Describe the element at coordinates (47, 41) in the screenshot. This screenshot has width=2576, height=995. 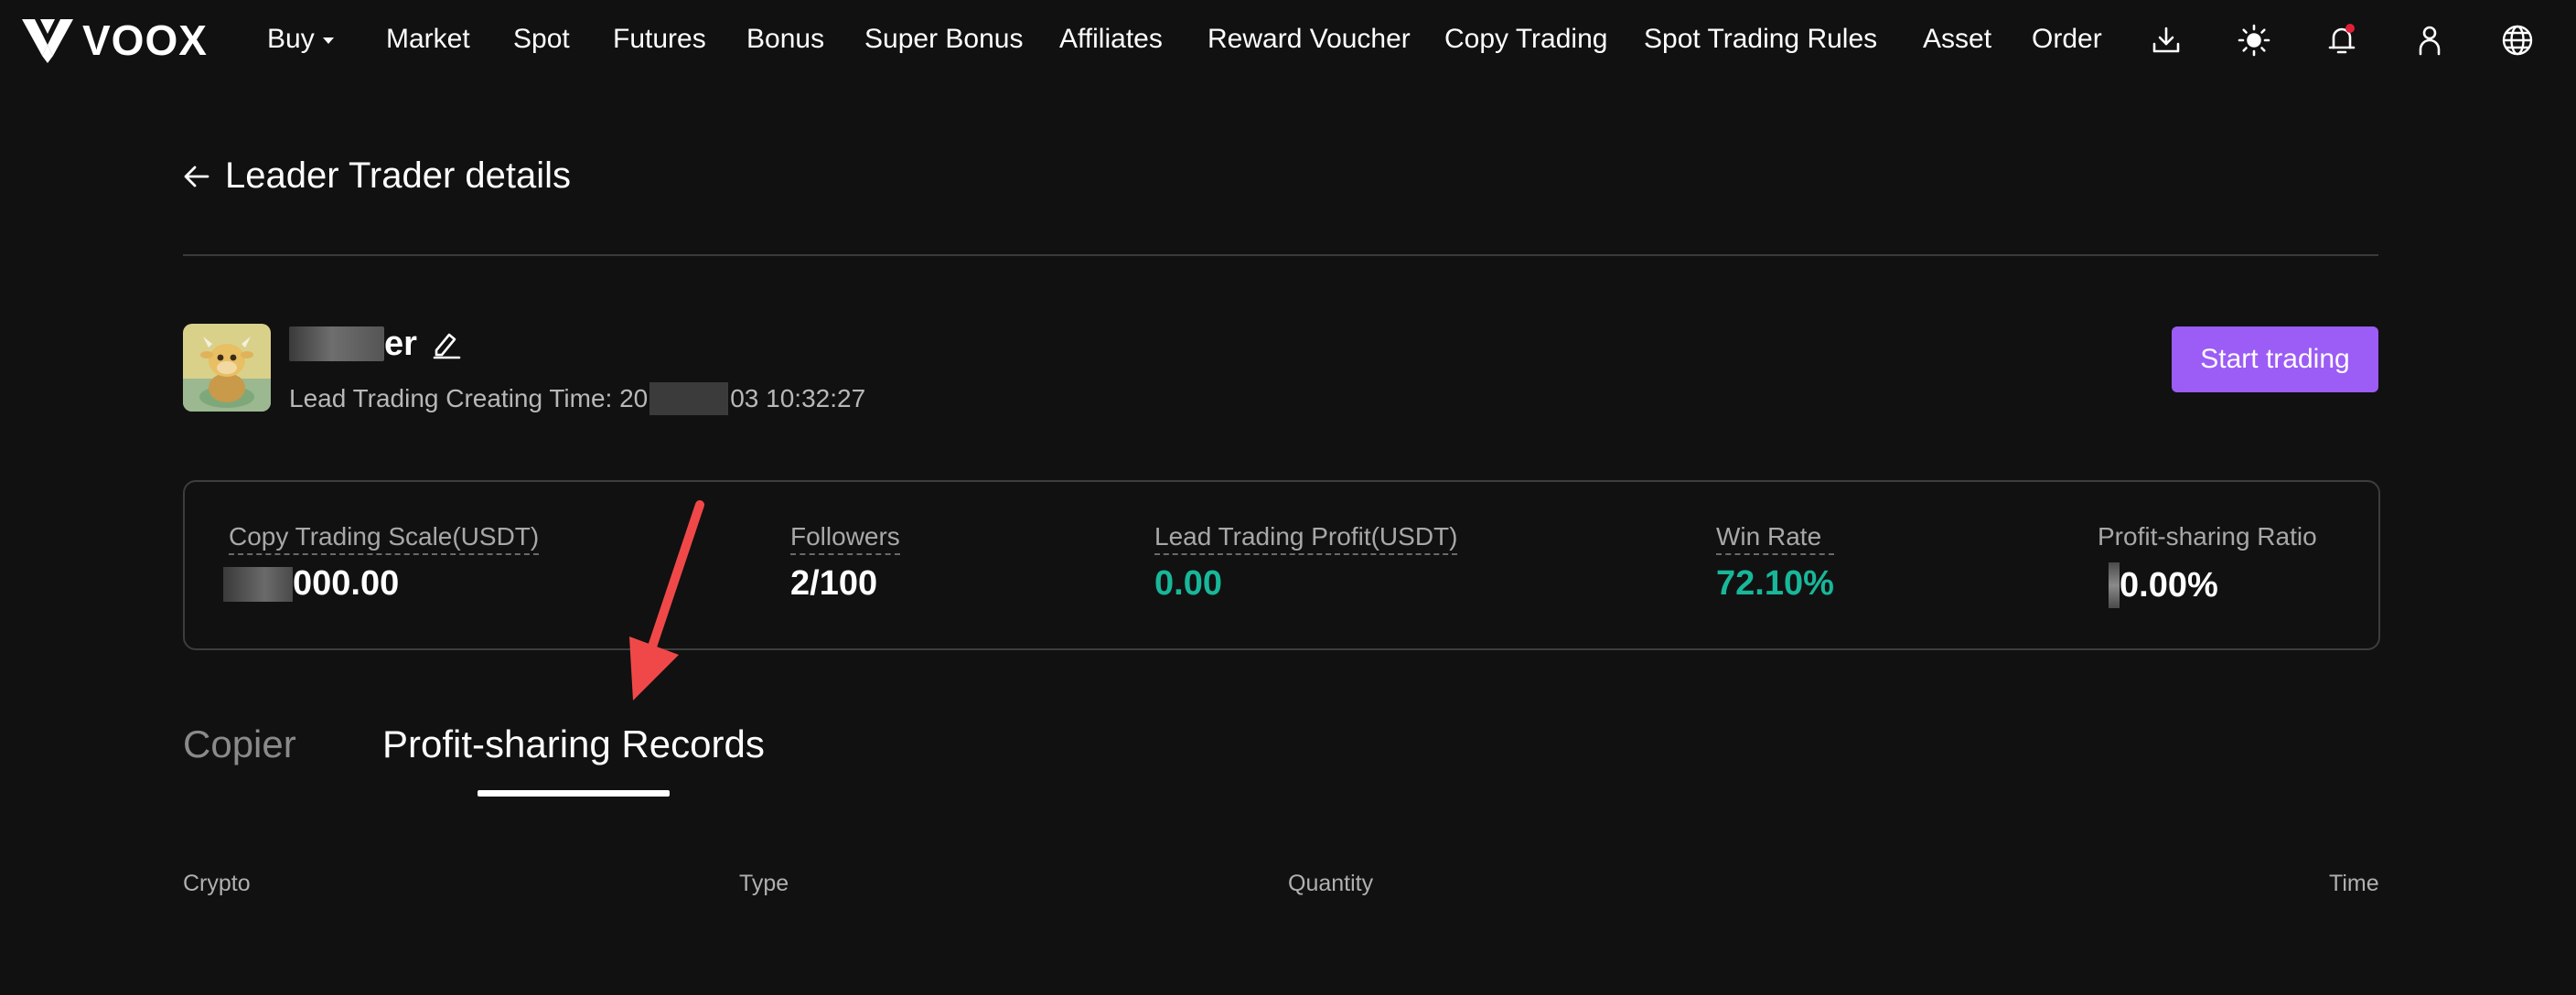
I see `voox-logo-mark-icon` at that location.